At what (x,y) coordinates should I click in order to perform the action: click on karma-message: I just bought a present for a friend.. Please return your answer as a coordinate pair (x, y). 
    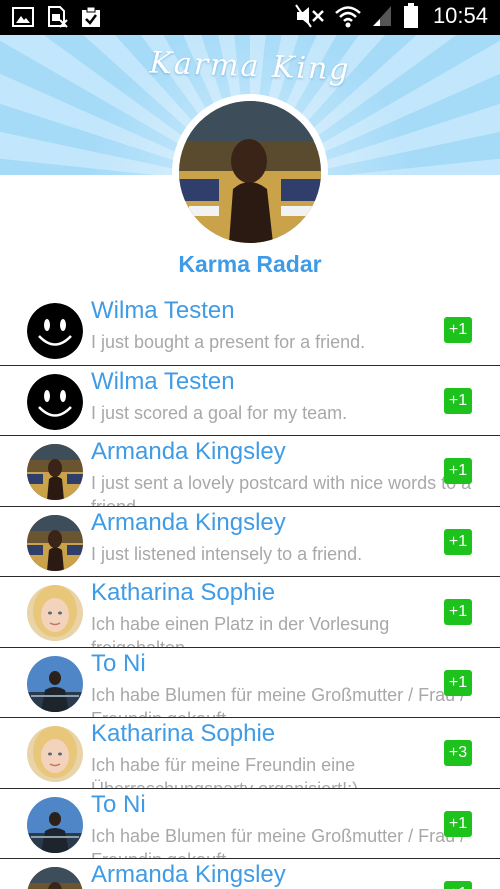
    Looking at the image, I should click on (228, 342).